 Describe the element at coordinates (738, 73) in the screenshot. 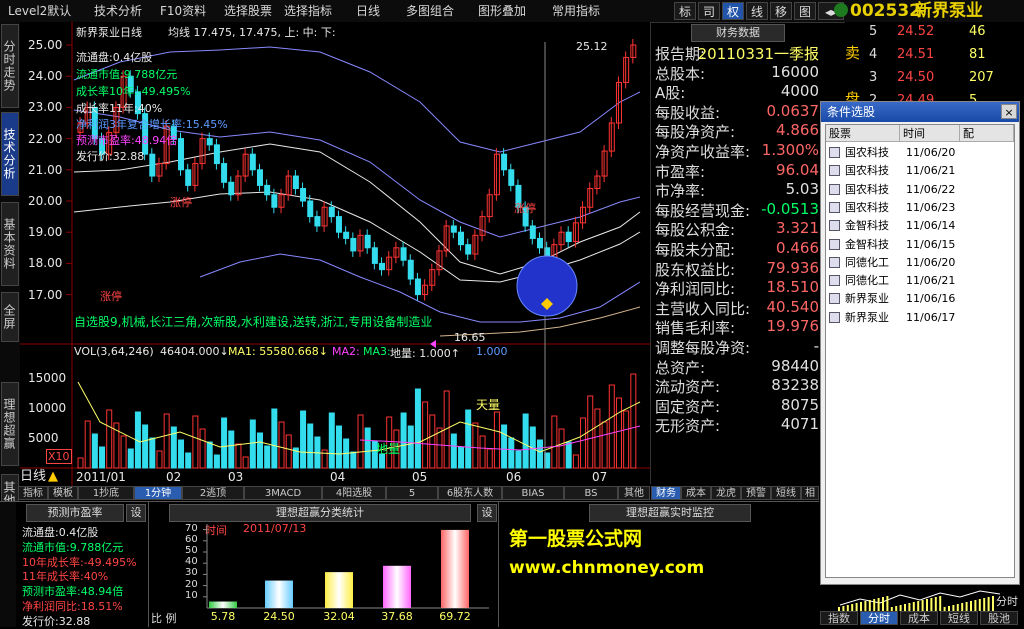

I see `fin-row: 总股本: 16000` at that location.